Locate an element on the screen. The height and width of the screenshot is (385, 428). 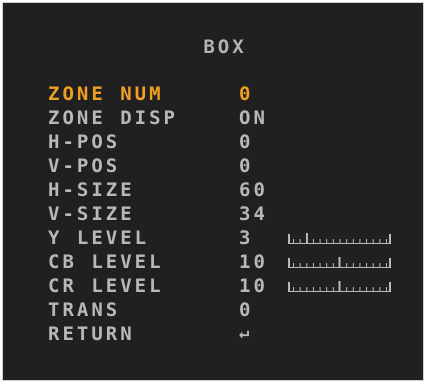
menu-row-v-size: V-SIZE 34 is located at coordinates (213, 214).